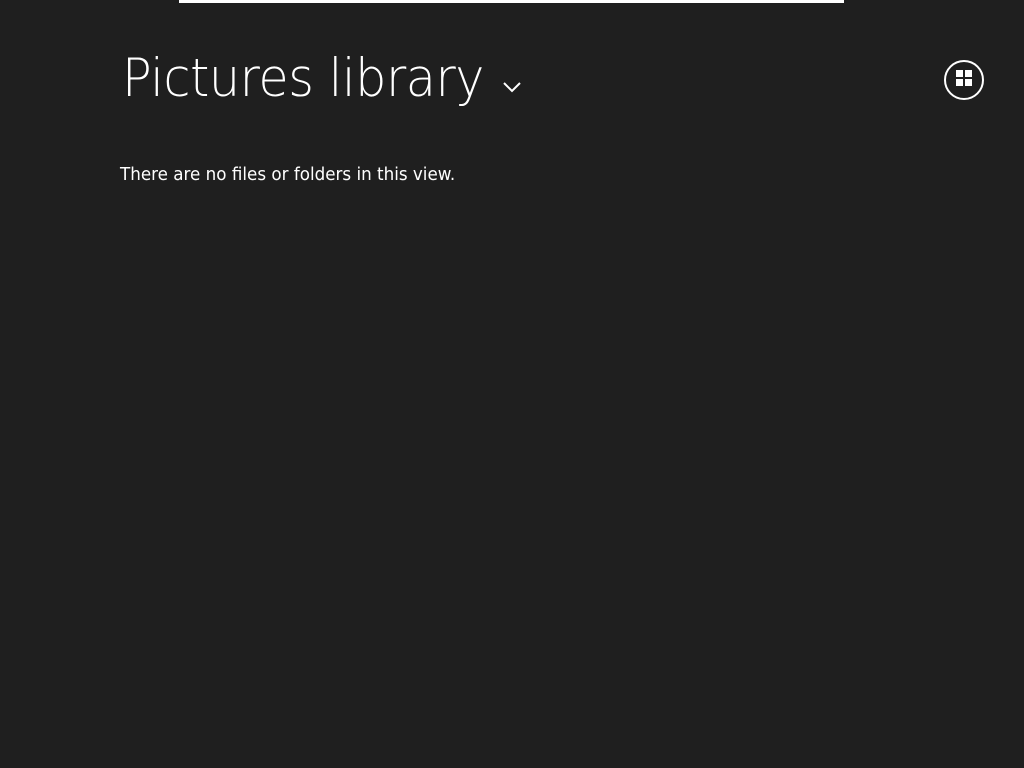  What do you see at coordinates (512, 87) in the screenshot?
I see `chevron-down-icon` at bounding box center [512, 87].